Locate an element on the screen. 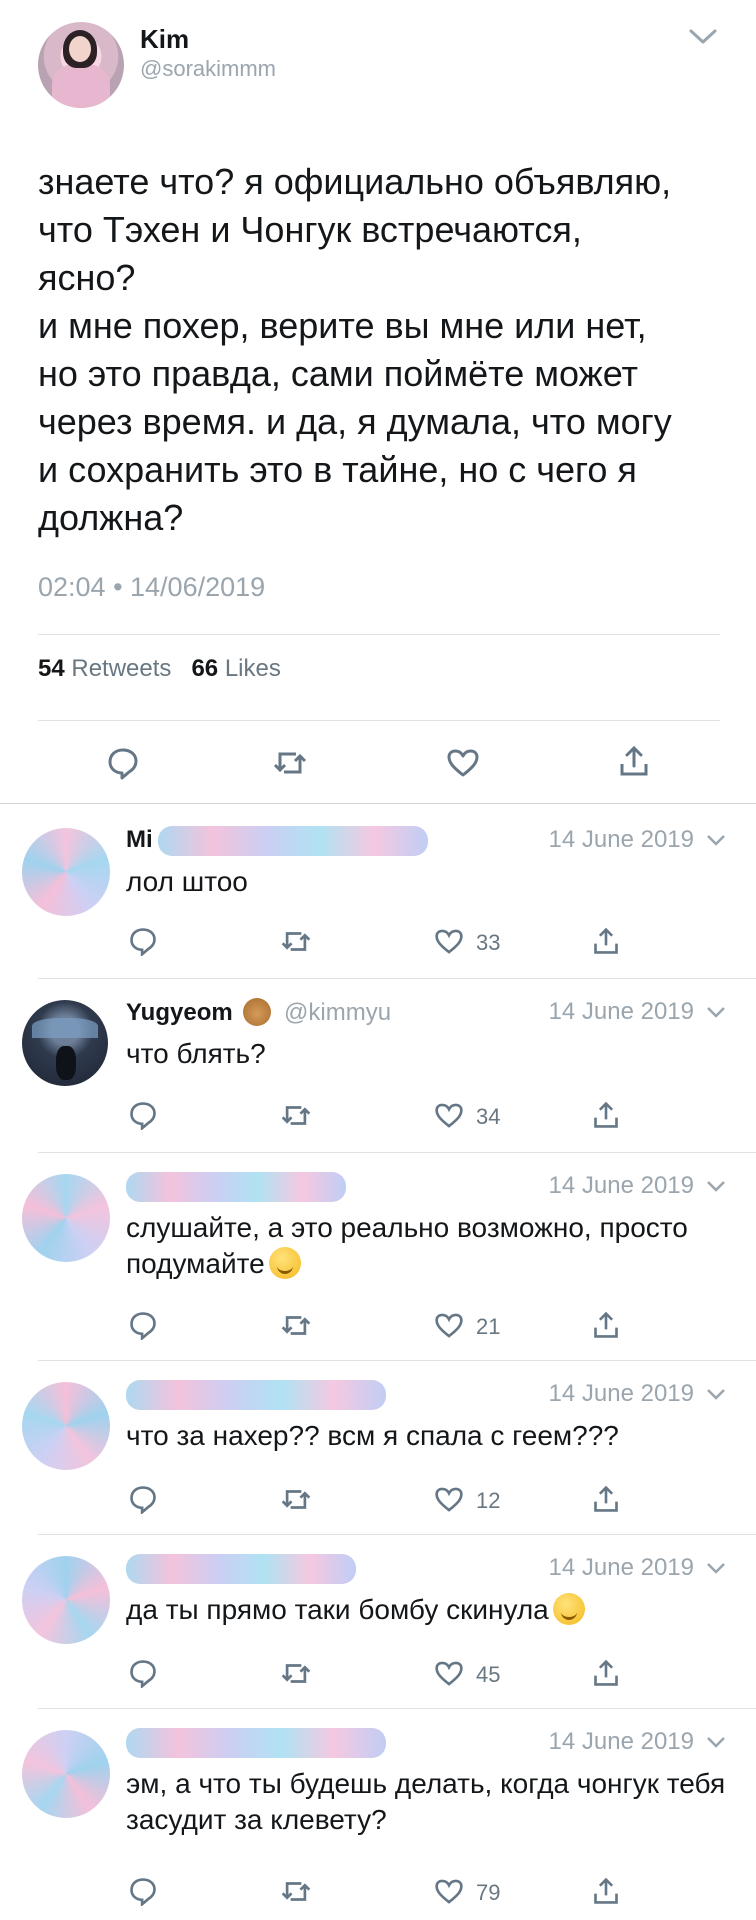 This screenshot has height=1920, width=756. like-count: 79 is located at coordinates (488, 1892).